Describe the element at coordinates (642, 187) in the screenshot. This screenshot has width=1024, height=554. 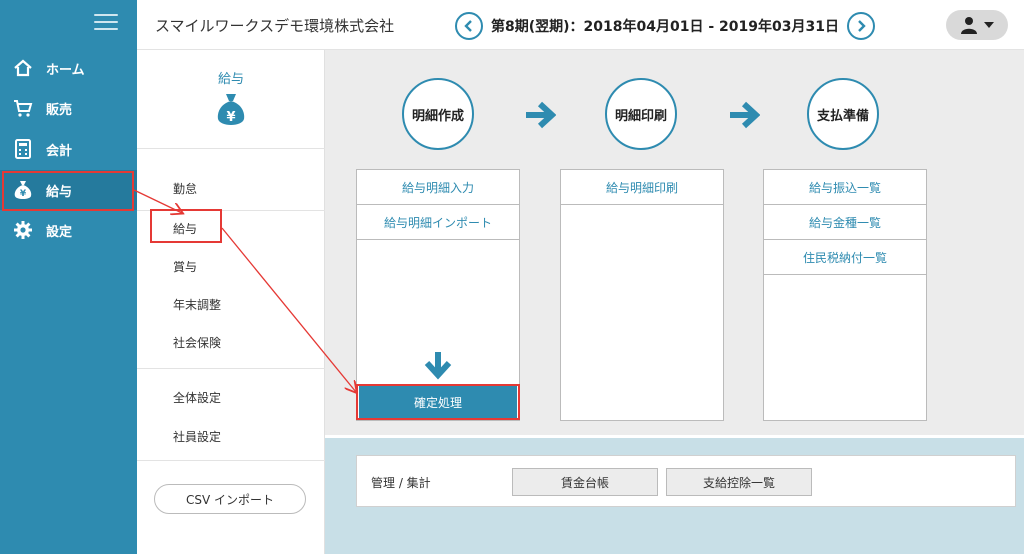
I see `link-salary-slip-print: 給与明細印刷` at that location.